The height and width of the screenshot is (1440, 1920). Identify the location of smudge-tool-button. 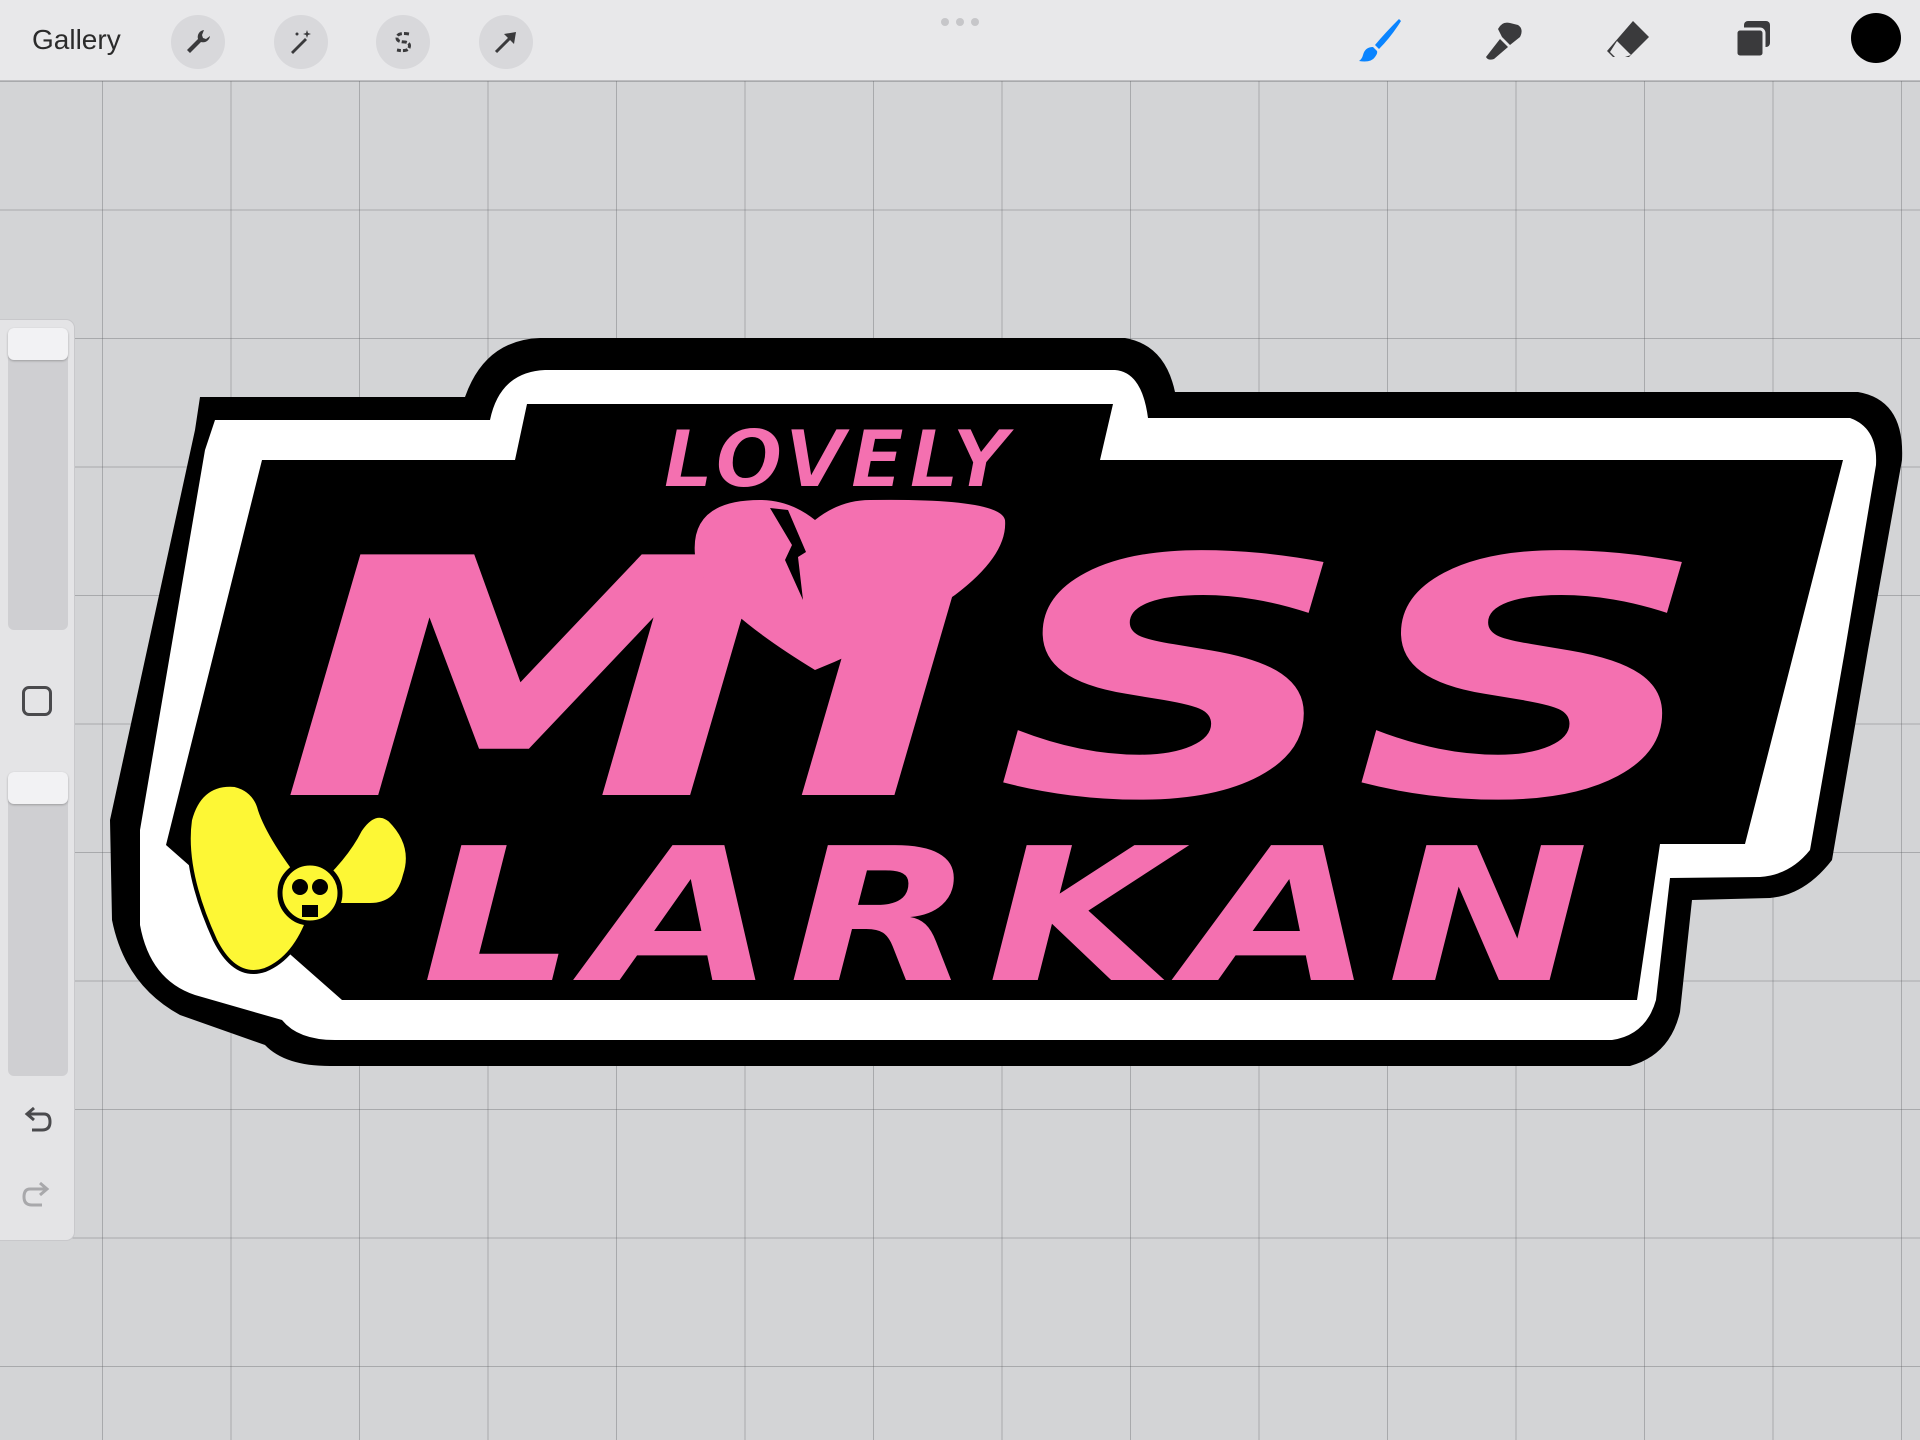
(1505, 40).